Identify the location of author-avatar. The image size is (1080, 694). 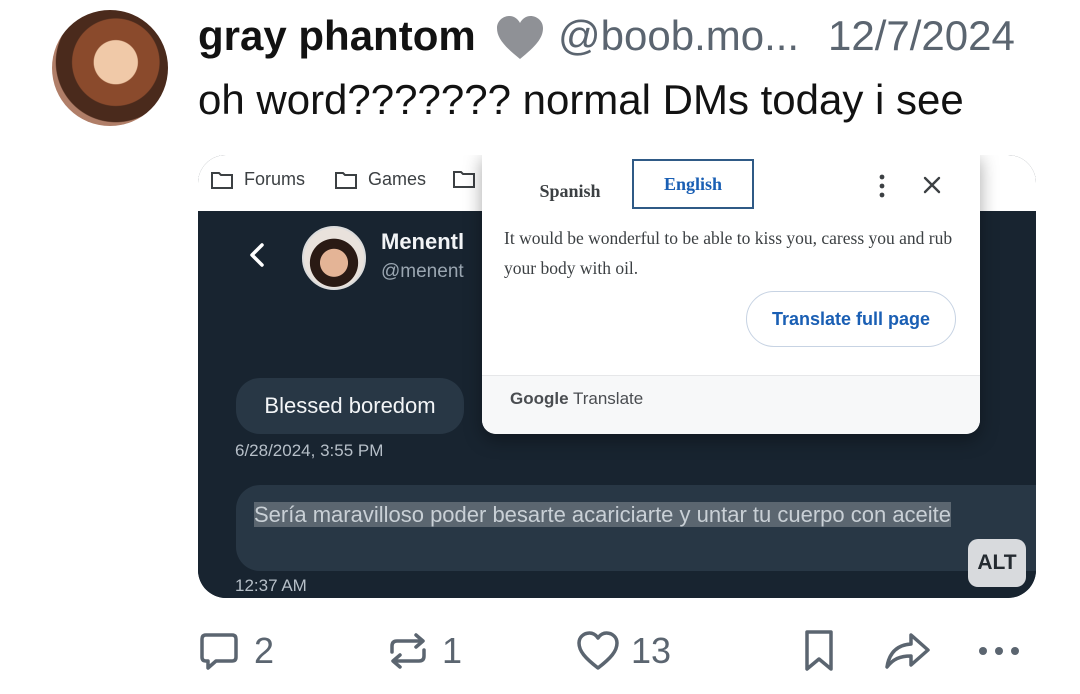
(110, 68).